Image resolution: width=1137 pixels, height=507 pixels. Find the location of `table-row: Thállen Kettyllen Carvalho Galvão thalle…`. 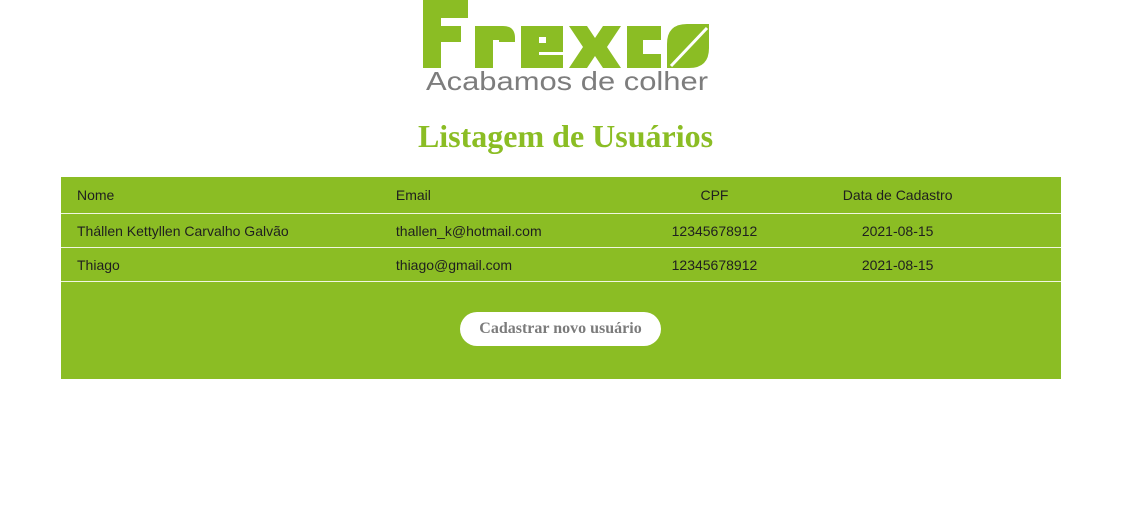

table-row: Thállen Kettyllen Carvalho Galvão thalle… is located at coordinates (561, 230).